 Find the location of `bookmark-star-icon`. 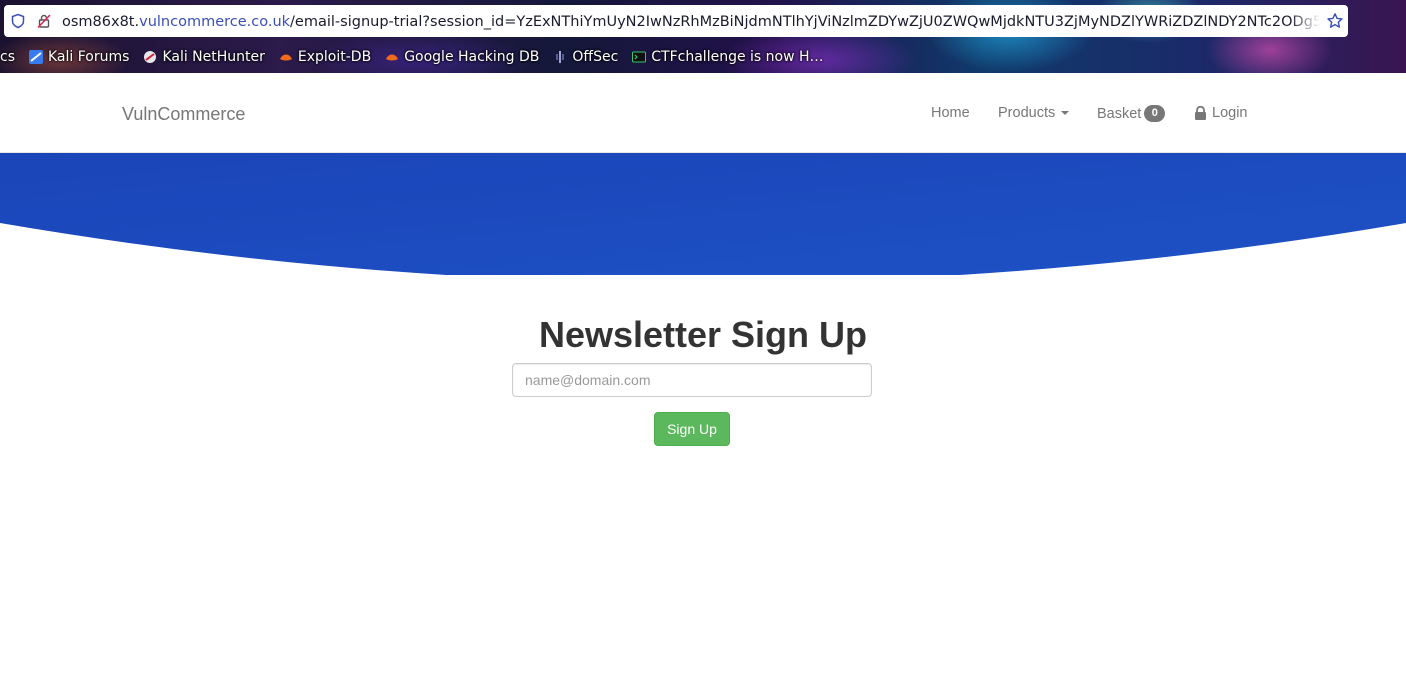

bookmark-star-icon is located at coordinates (1335, 21).